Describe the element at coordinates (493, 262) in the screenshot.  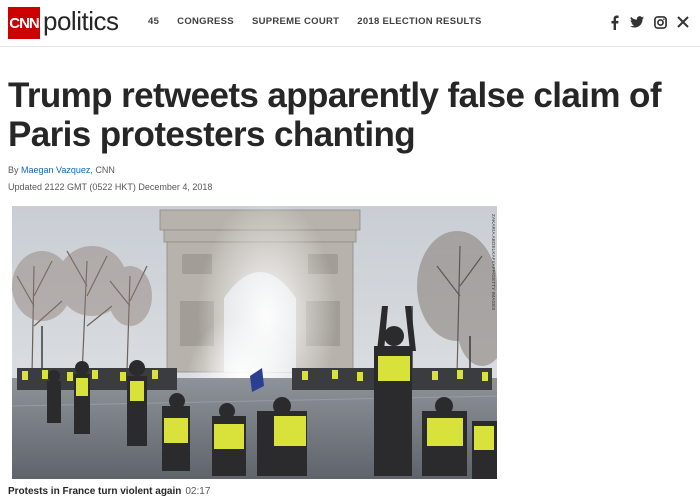
I see `photo-credit: ZAKARIA ABDELKAFI/AFP/GETTY IMAGES` at that location.